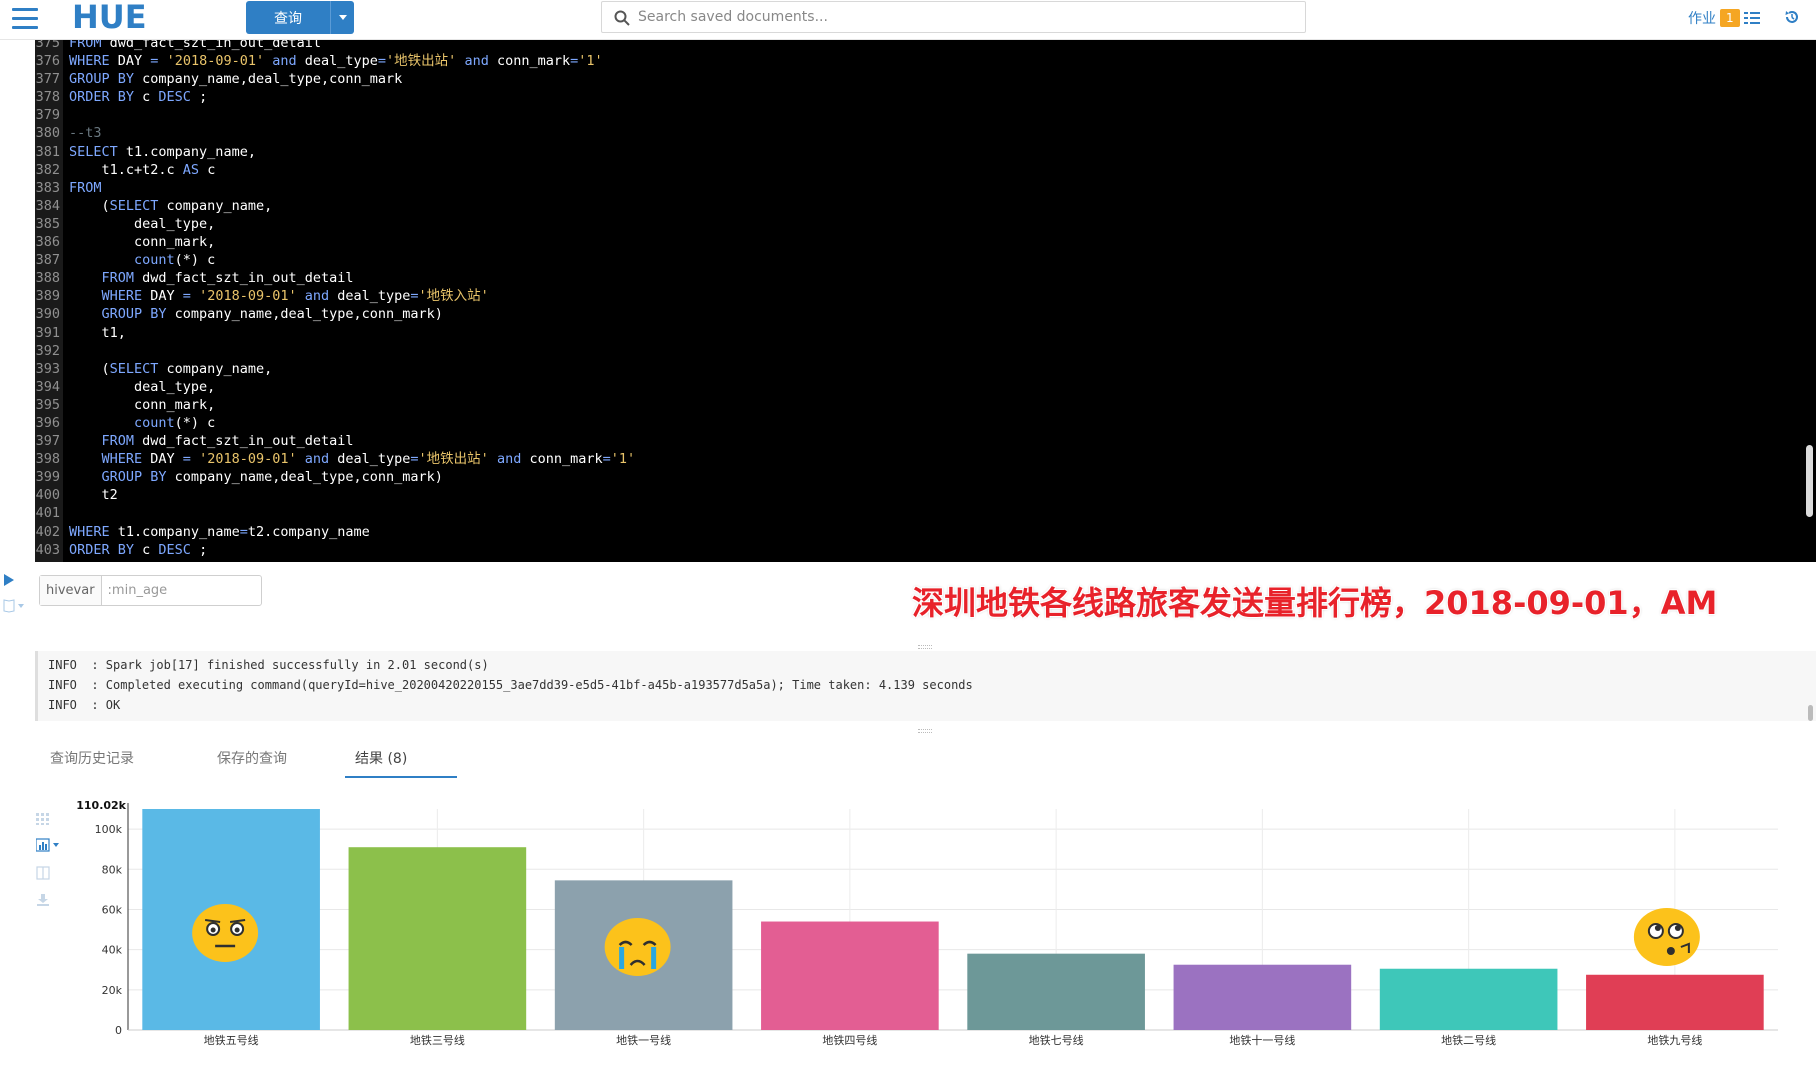  What do you see at coordinates (342, 17) in the screenshot?
I see `query-dropdown-caret-icon` at bounding box center [342, 17].